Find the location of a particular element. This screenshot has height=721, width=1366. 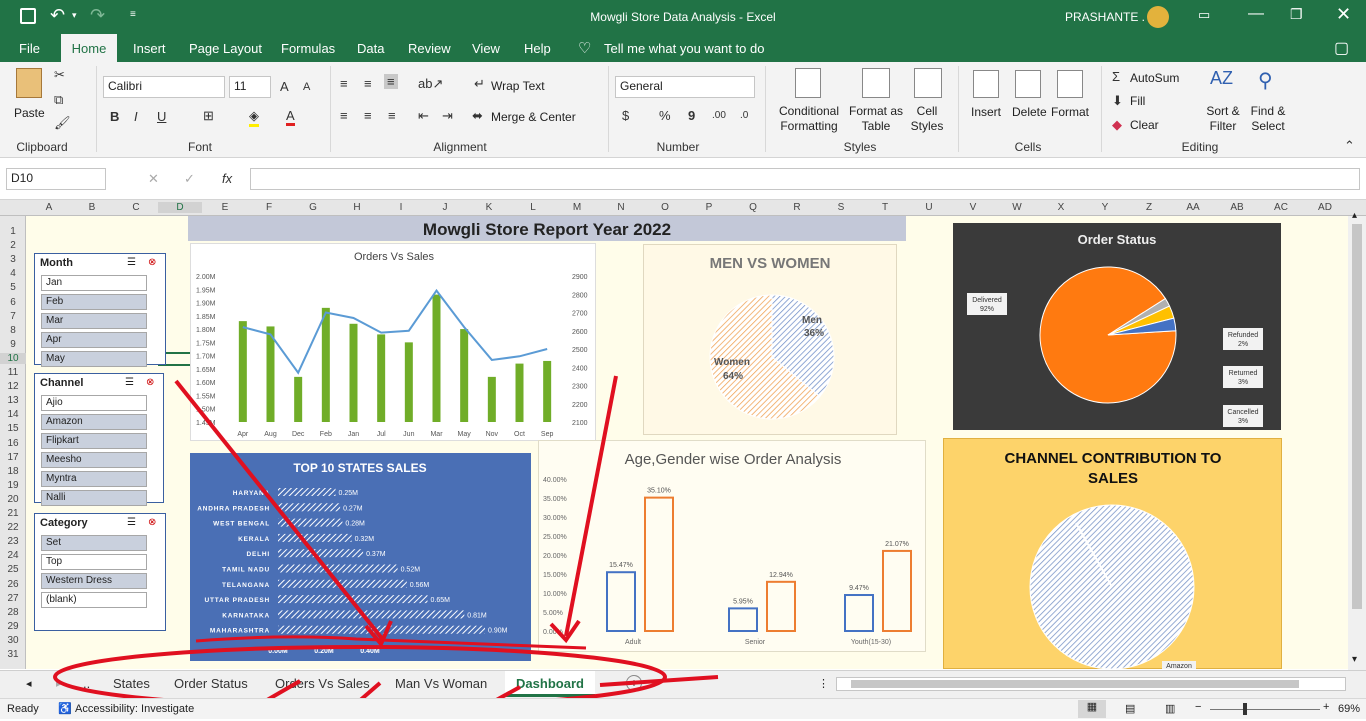

font-size-combo: 11 is located at coordinates (250, 87).